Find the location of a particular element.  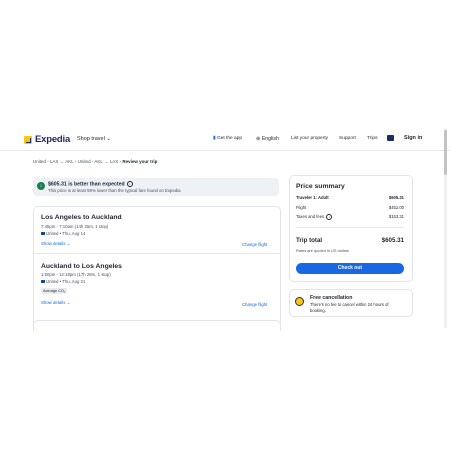

clock-icon is located at coordinates (299, 301).